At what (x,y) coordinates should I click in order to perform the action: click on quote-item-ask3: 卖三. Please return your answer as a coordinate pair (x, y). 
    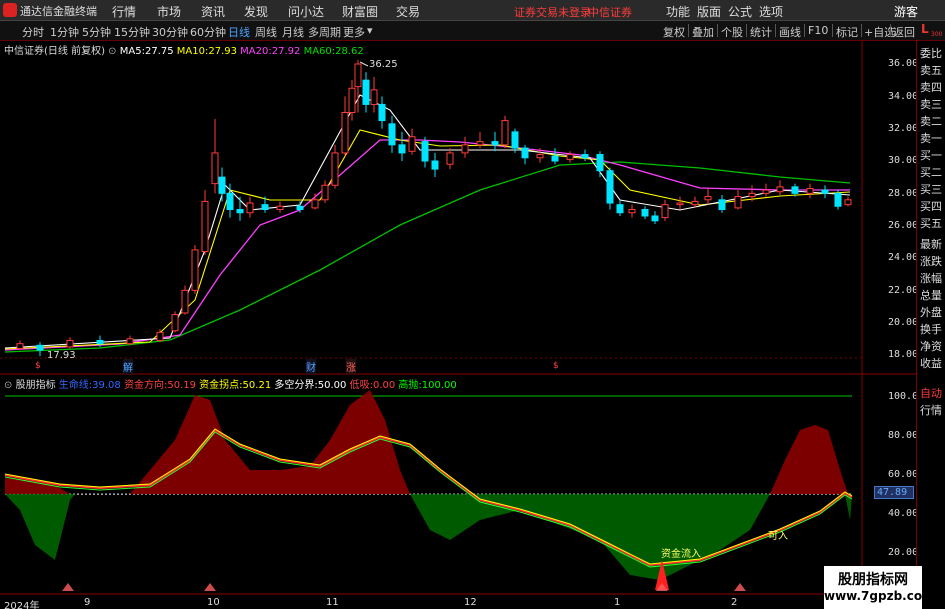
    Looking at the image, I should click on (932, 104).